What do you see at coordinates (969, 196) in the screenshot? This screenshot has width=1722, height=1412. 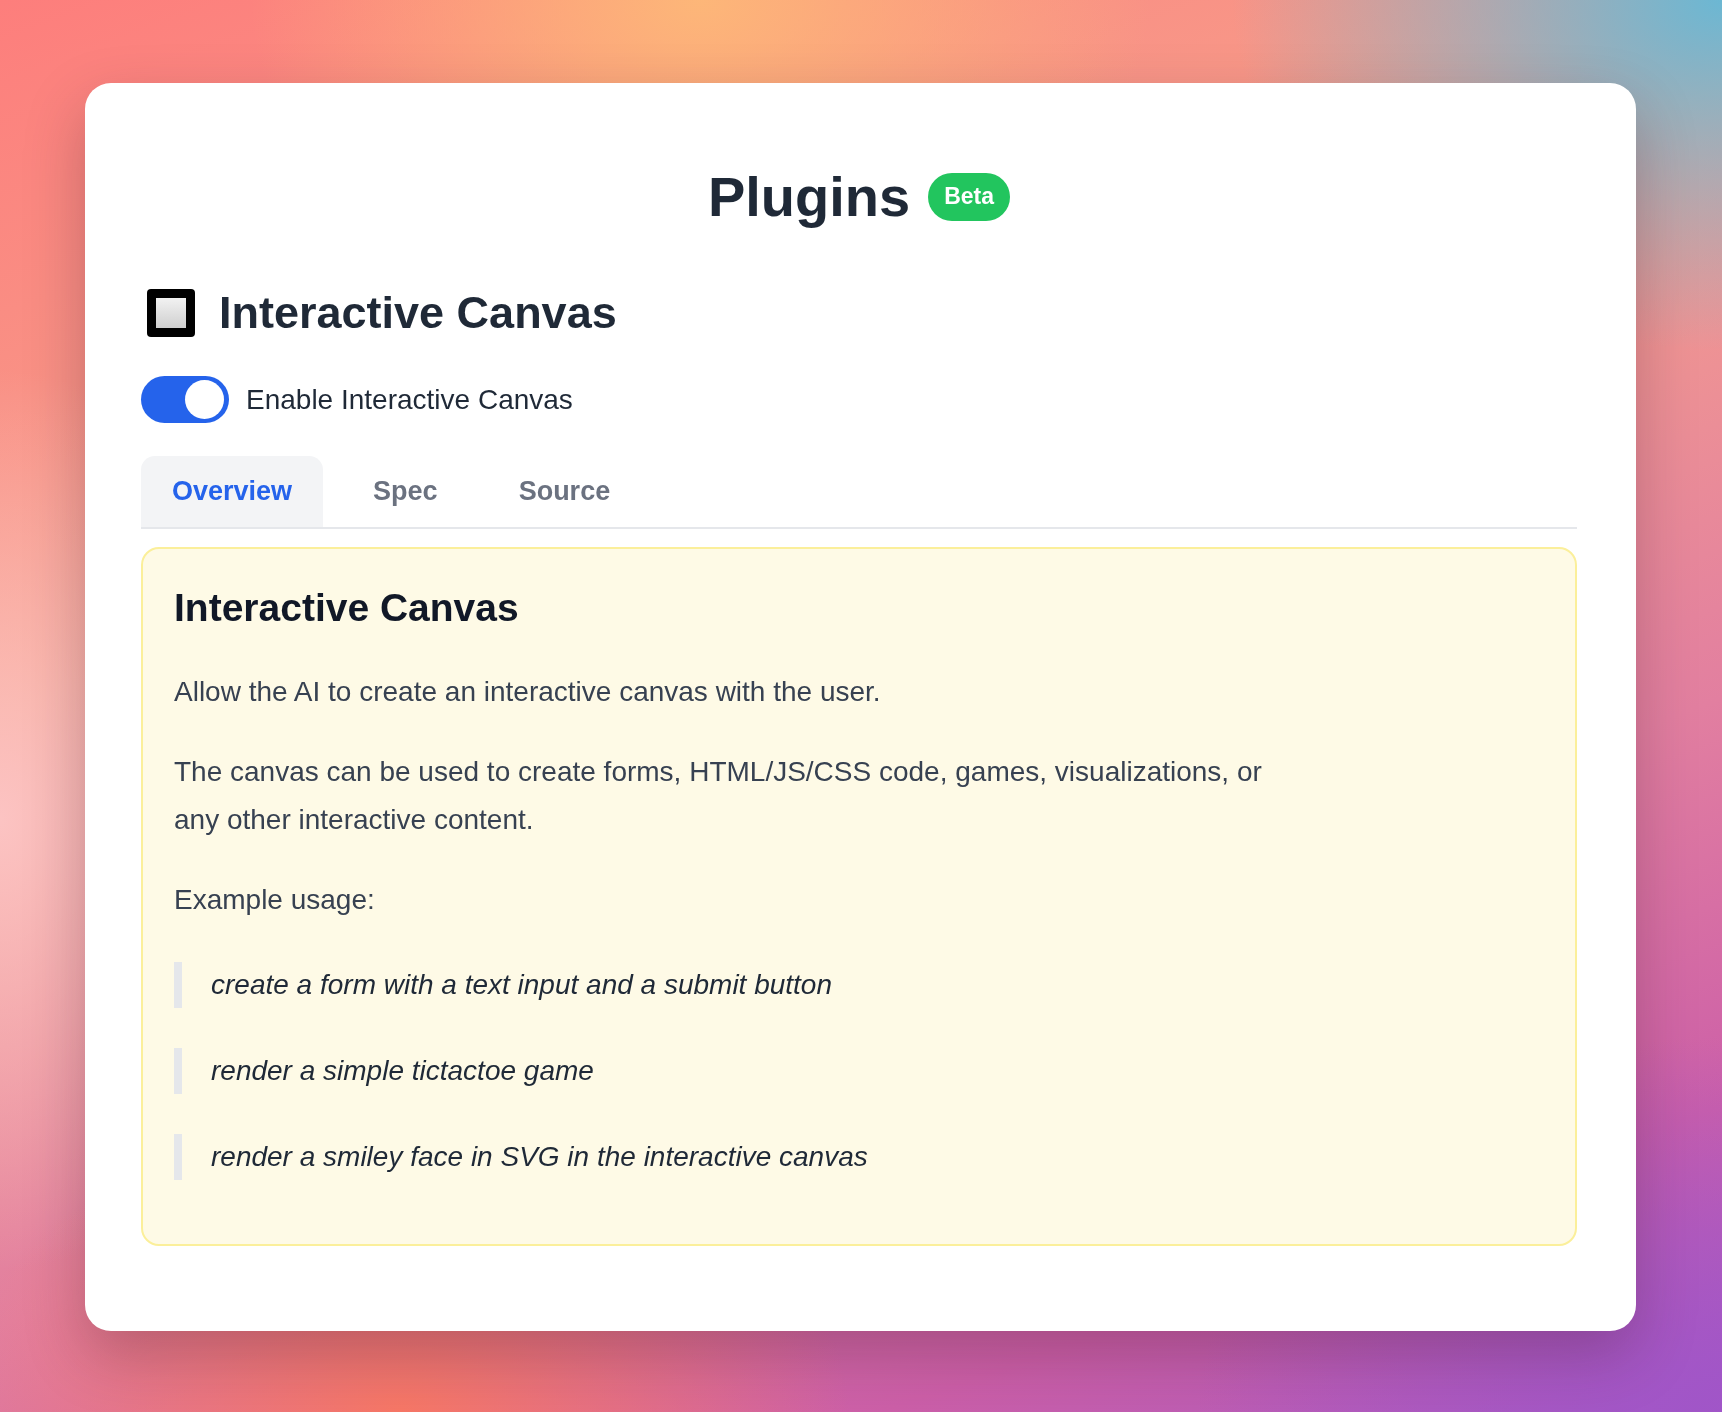 I see `beta-badge: Beta` at bounding box center [969, 196].